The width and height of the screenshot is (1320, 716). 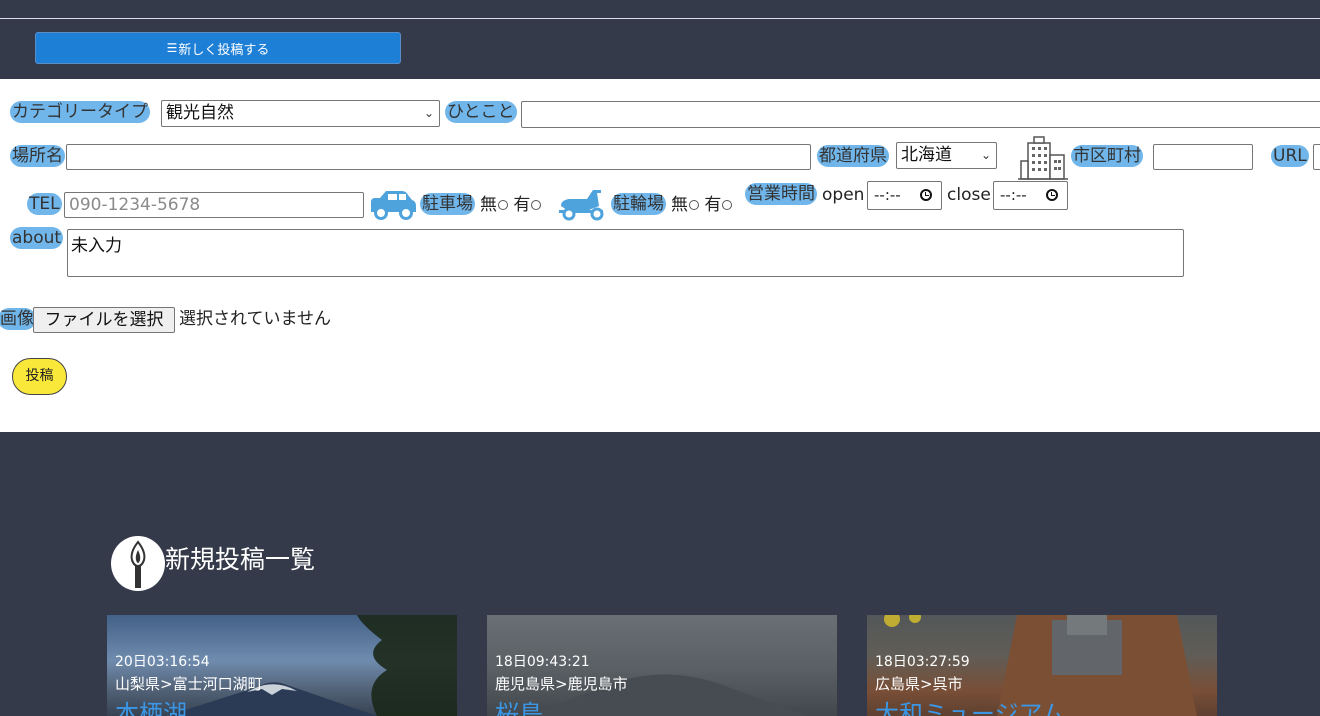 I want to click on prefecture-select: 北海道 ⌄, so click(x=946, y=155).